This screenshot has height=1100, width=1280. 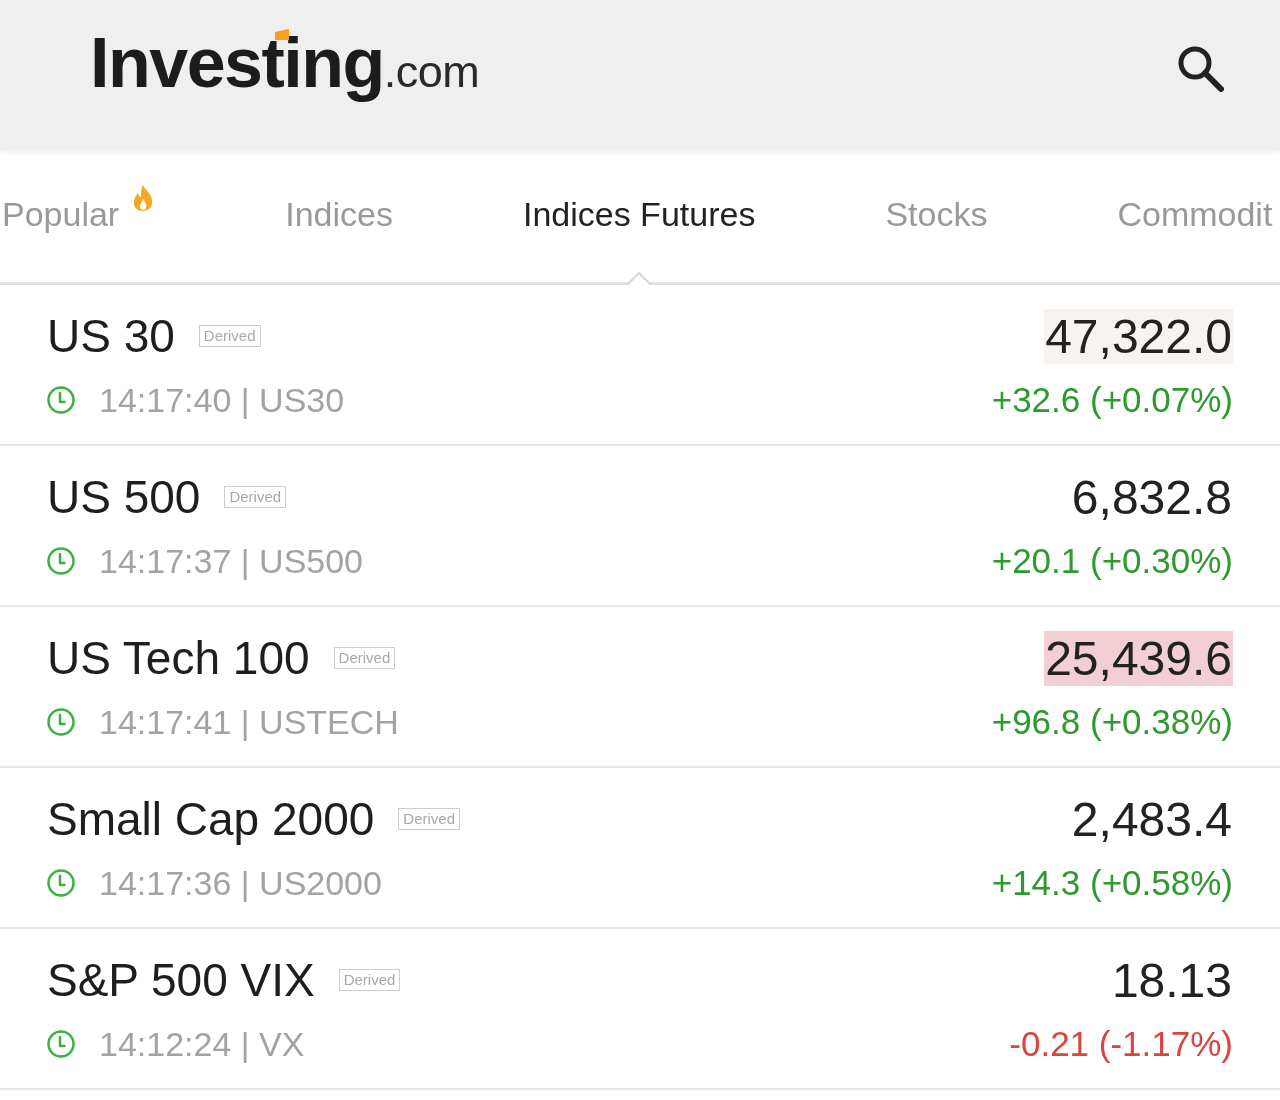 I want to click on category-tab: Indices Futures, so click(x=639, y=216).